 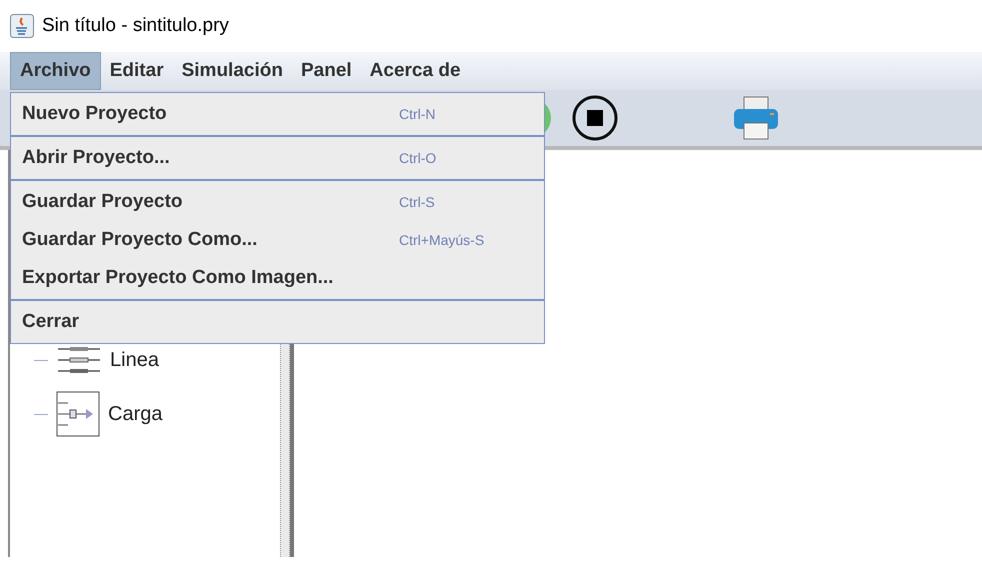 What do you see at coordinates (326, 71) in the screenshot?
I see `menu-title: Panel` at bounding box center [326, 71].